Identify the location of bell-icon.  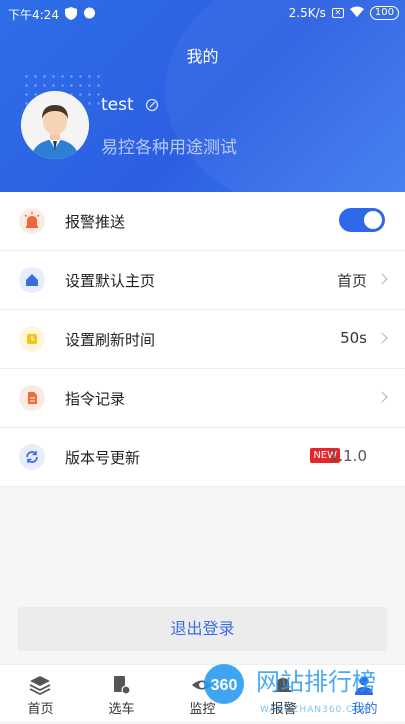
(283, 685).